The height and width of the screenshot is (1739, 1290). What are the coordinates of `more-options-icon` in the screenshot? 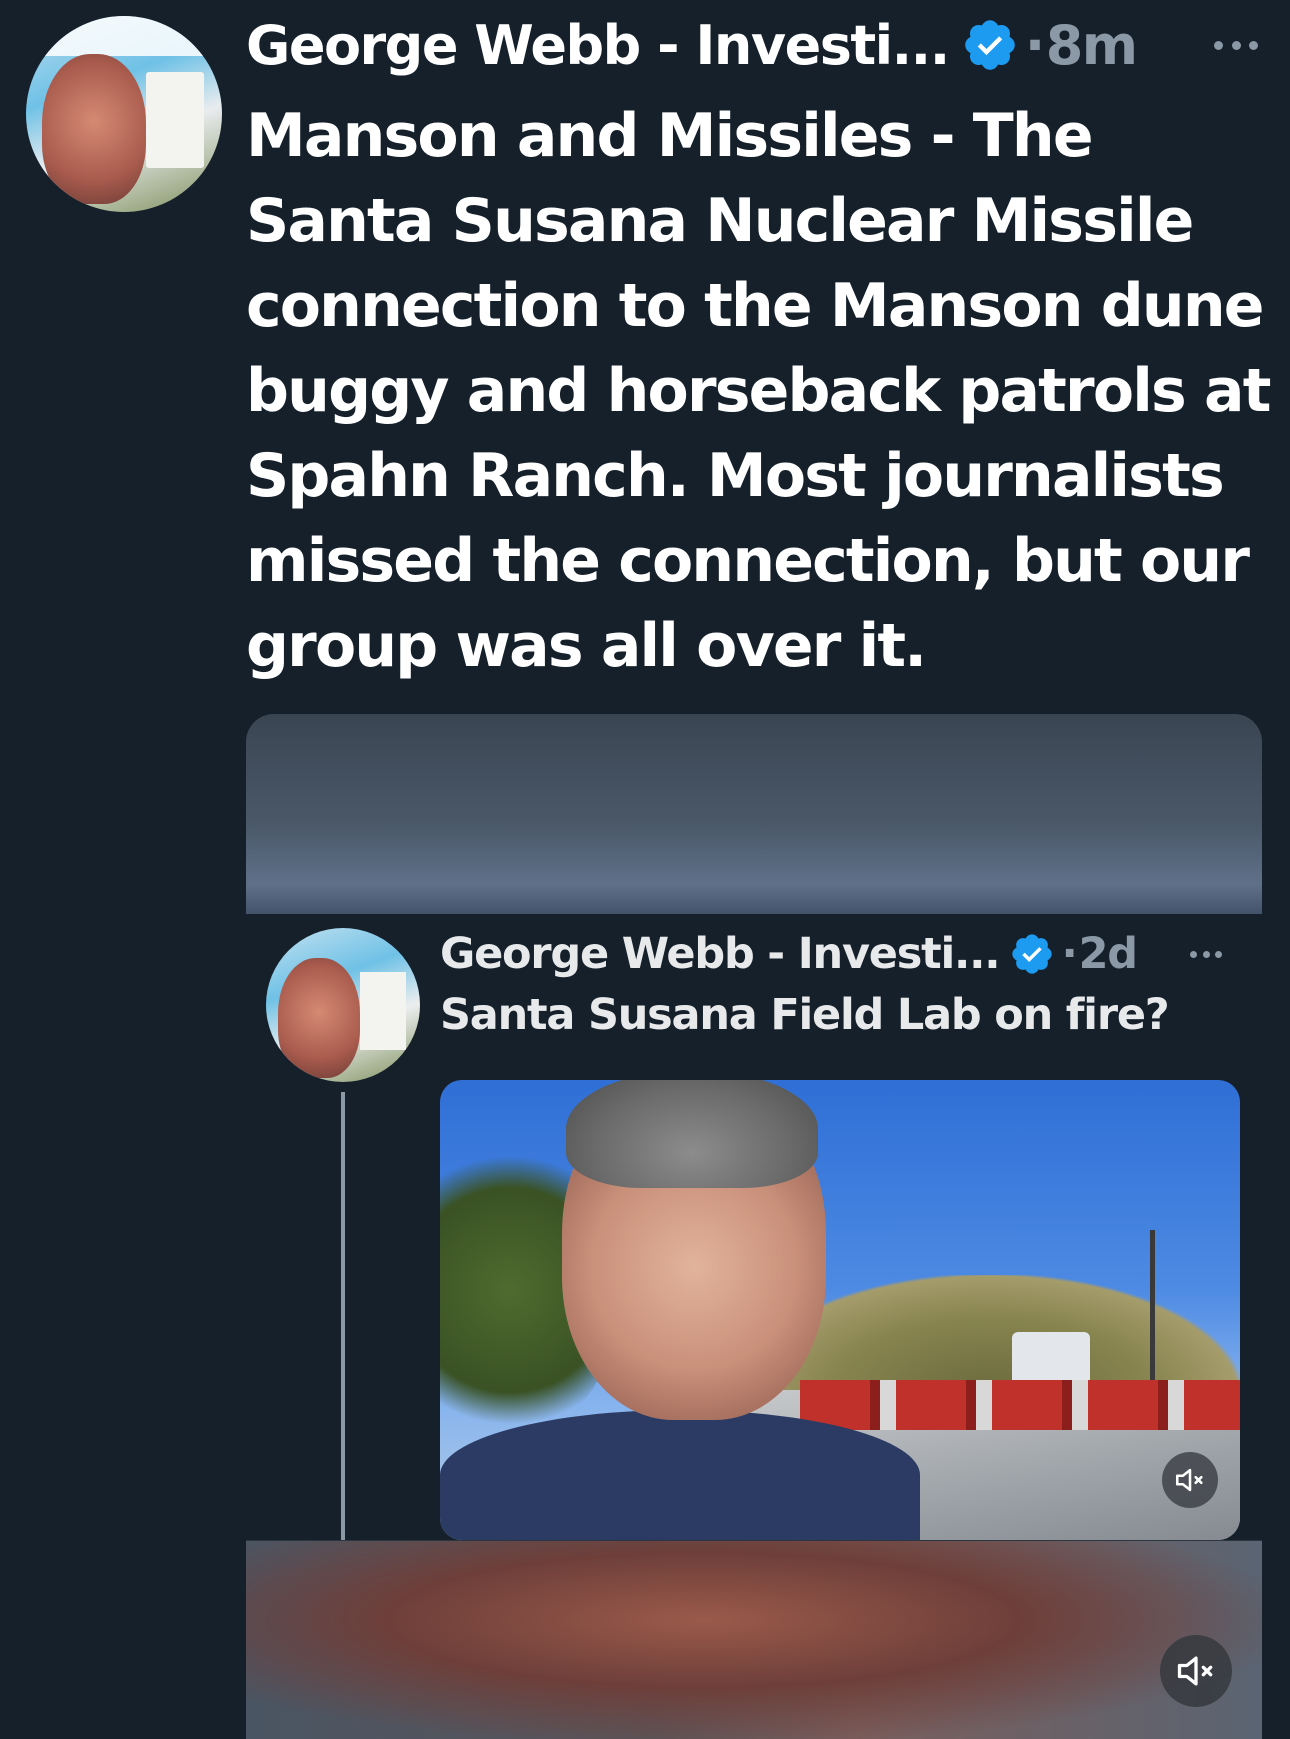 It's located at (1236, 45).